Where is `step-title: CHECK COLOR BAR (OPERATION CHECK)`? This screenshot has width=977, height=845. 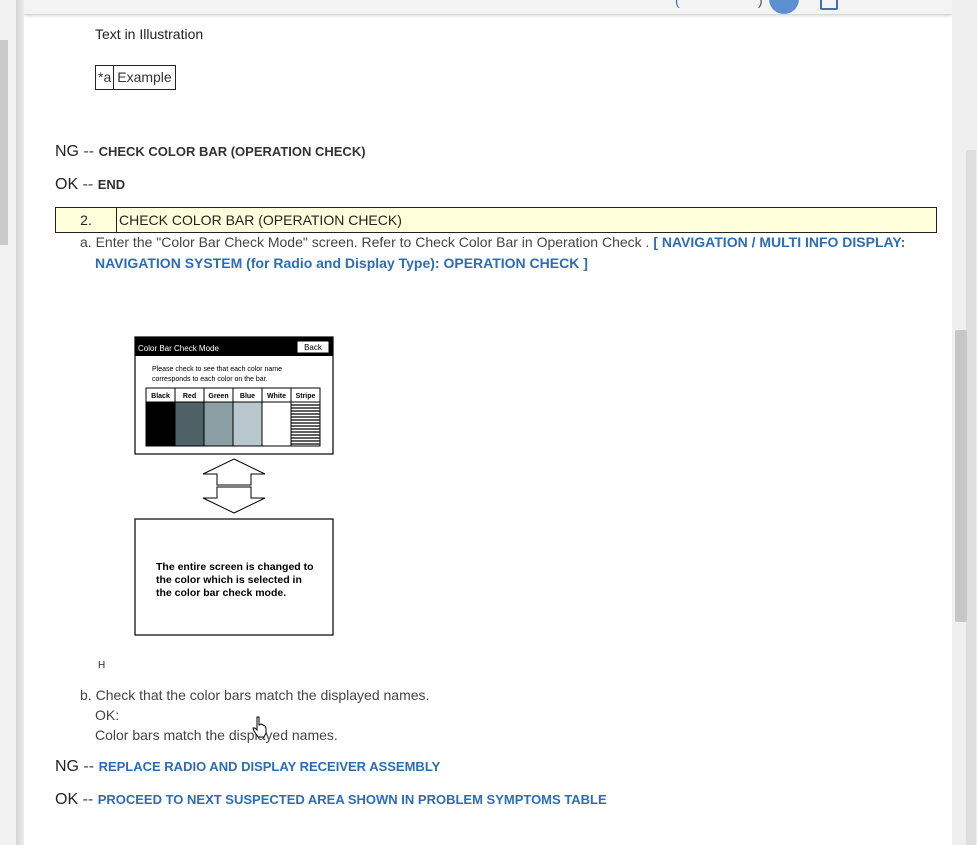
step-title: CHECK COLOR BAR (OPERATION CHECK) is located at coordinates (260, 220).